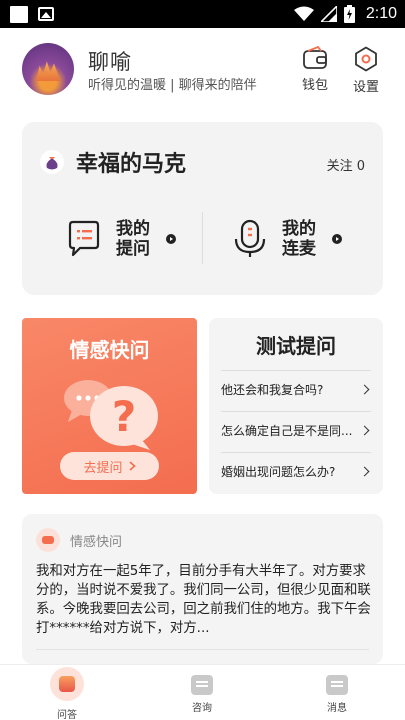 This screenshot has width=405, height=720. What do you see at coordinates (337, 685) in the screenshot?
I see `message-icon` at bounding box center [337, 685].